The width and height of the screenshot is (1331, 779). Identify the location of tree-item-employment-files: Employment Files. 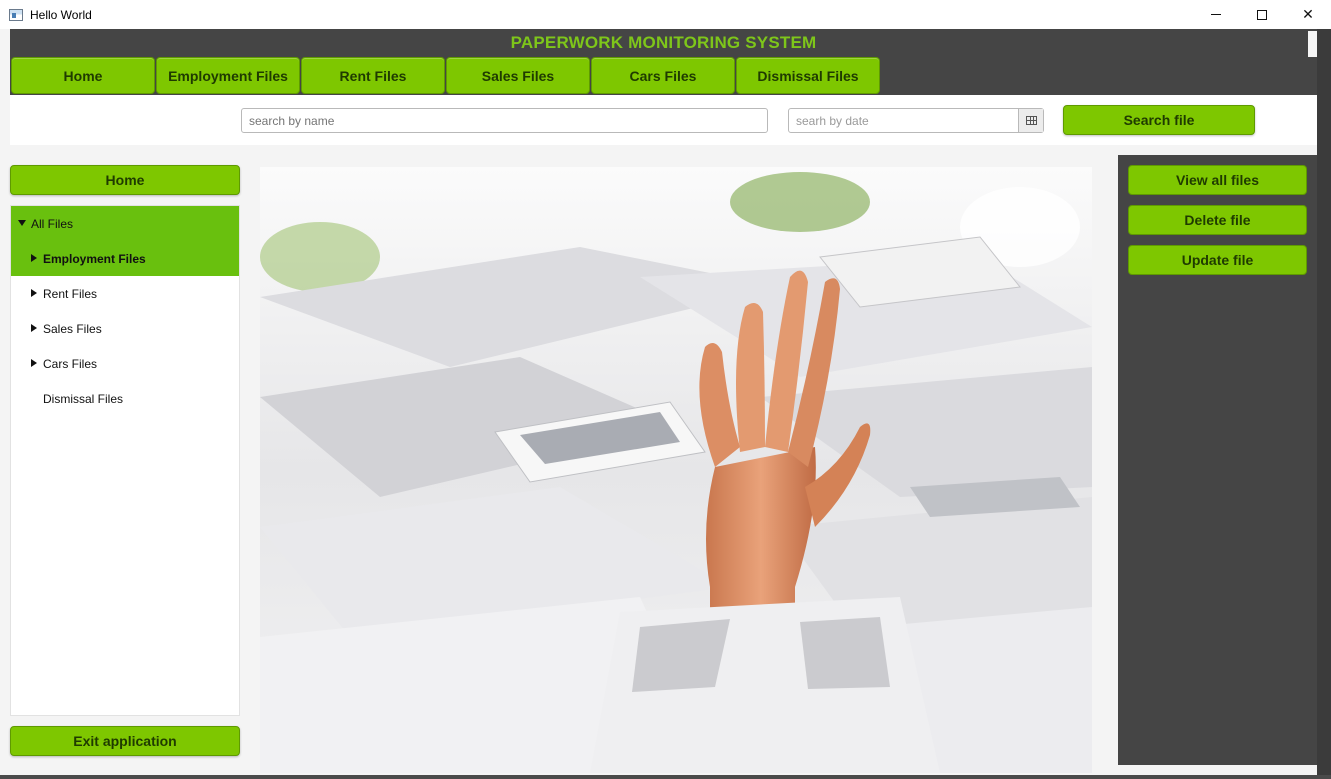
(125, 258).